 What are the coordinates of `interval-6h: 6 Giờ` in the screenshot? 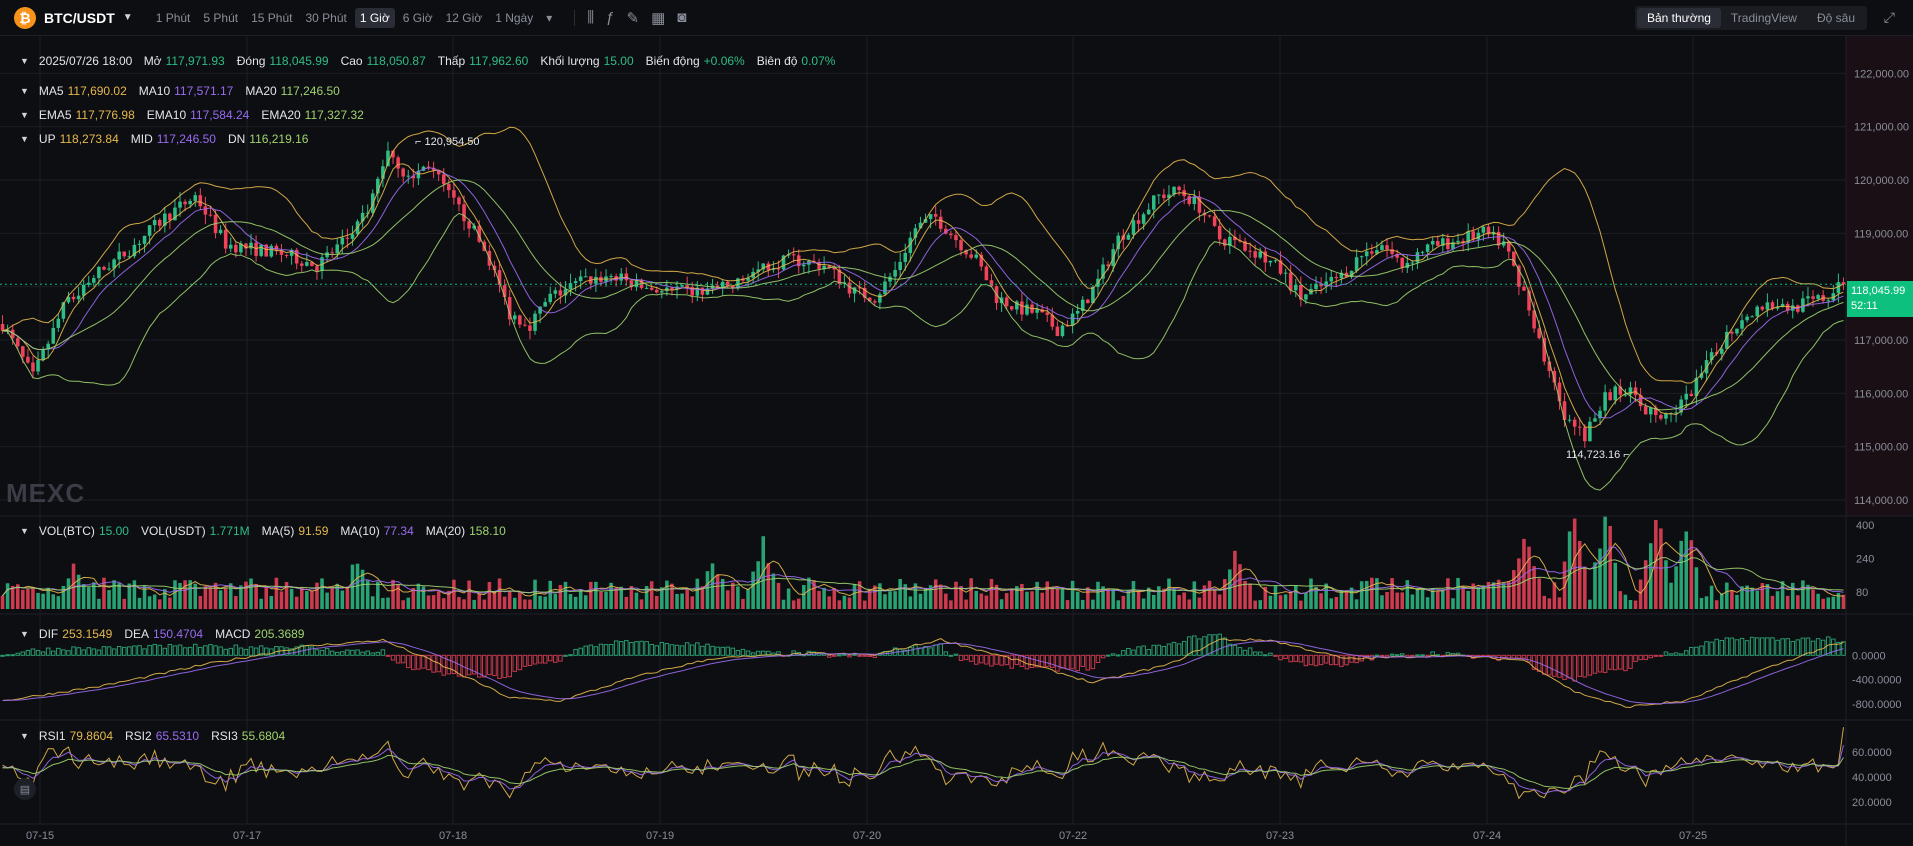 It's located at (418, 18).